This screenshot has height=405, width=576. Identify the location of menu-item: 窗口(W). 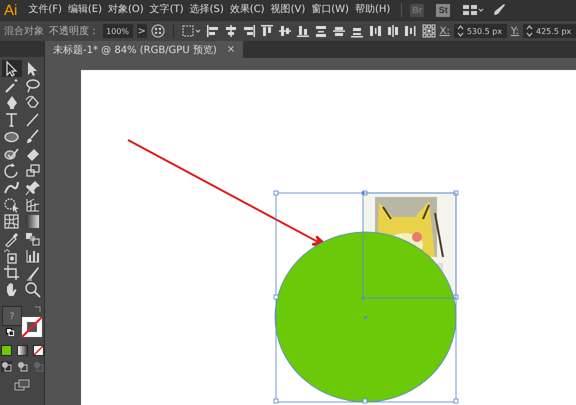
(330, 10).